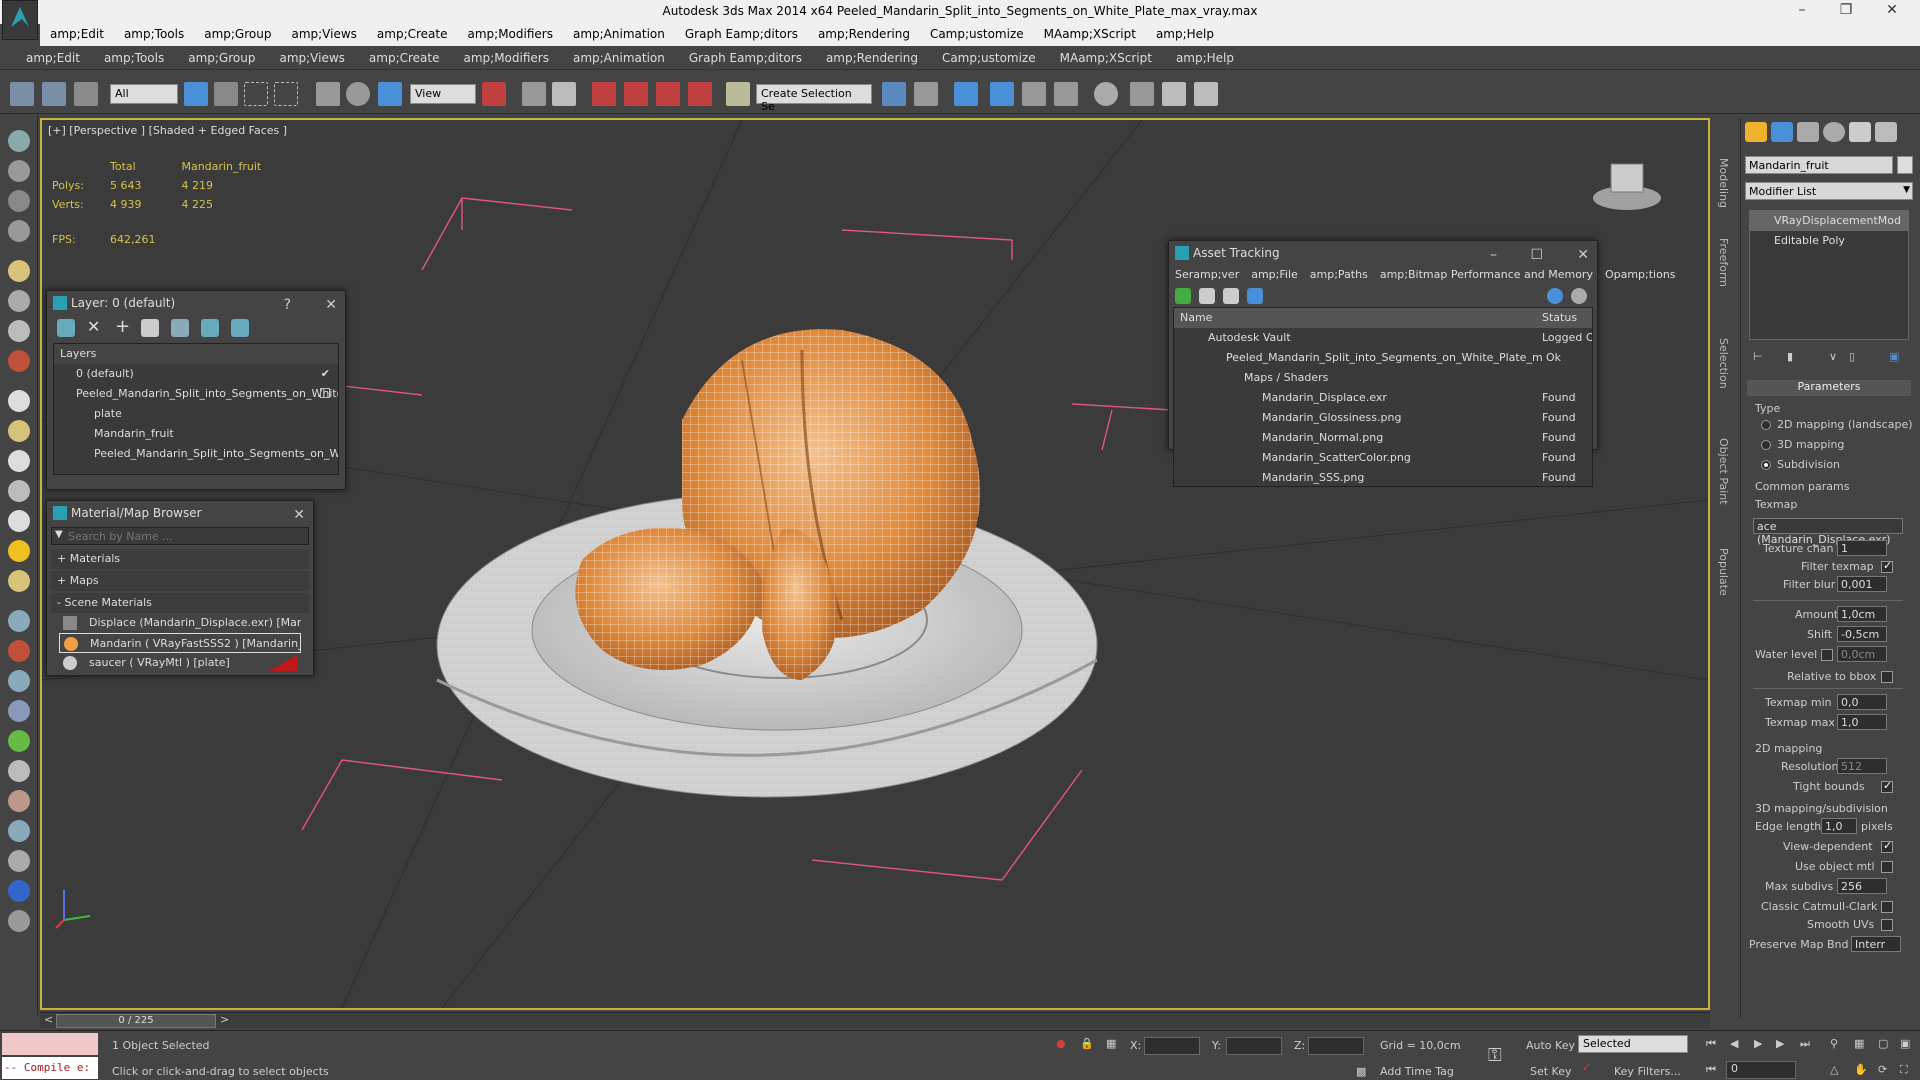  I want to click on asset-row: Mandarin_Glossiness.png Found, so click(1383, 418).